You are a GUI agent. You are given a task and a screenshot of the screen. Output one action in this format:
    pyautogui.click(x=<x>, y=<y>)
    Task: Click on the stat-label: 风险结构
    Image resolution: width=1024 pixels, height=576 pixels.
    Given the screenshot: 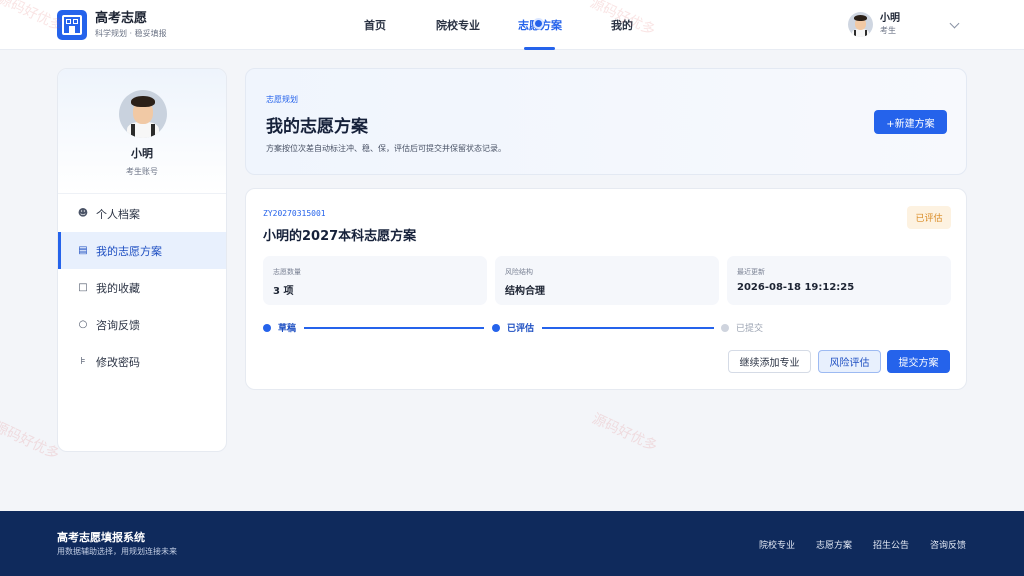 What is the action you would take?
    pyautogui.click(x=519, y=272)
    